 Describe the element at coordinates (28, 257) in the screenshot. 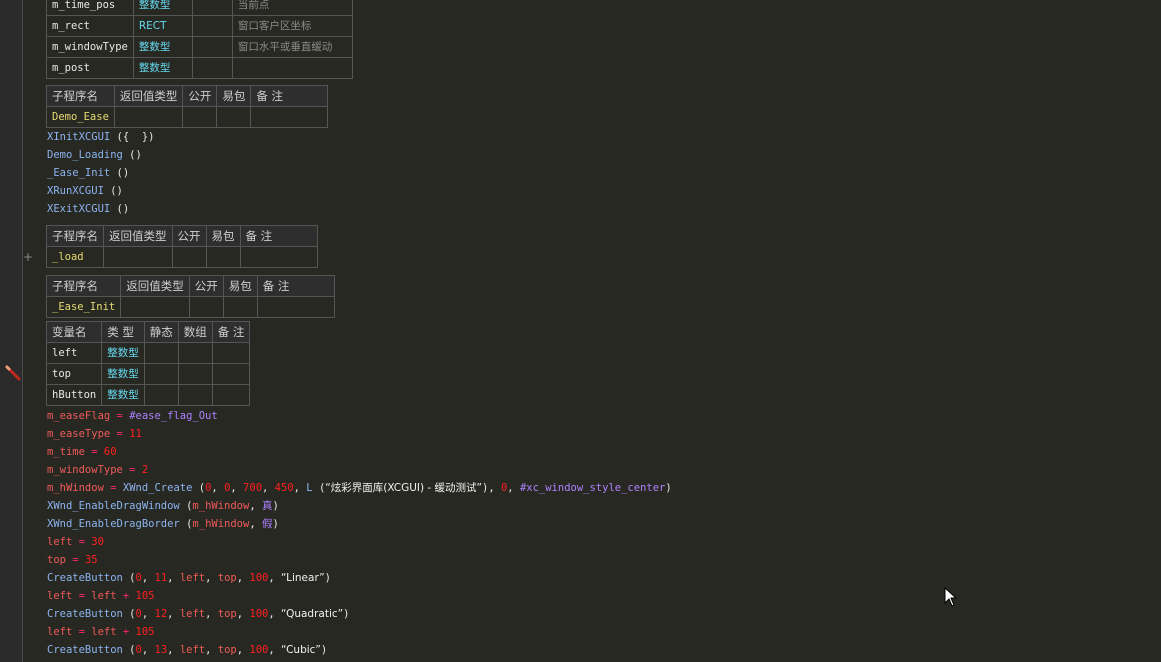

I see `fold-toggle-icon: +` at that location.